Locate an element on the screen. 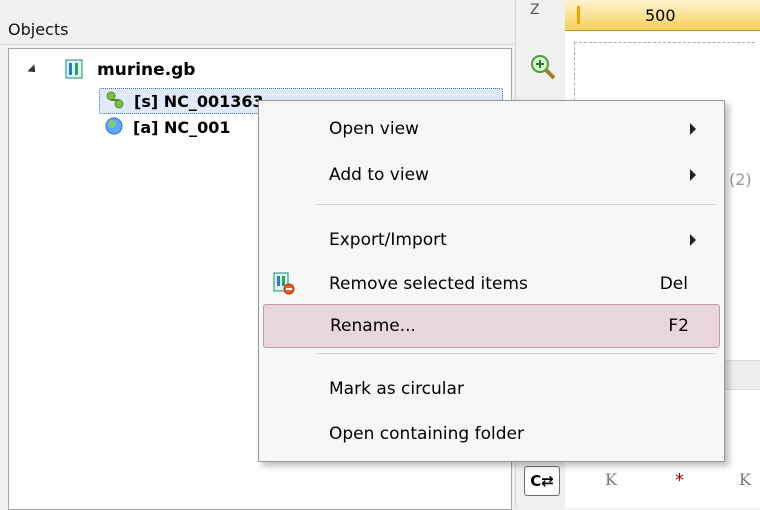 This screenshot has height=510, width=760. document-icon is located at coordinates (74, 69).